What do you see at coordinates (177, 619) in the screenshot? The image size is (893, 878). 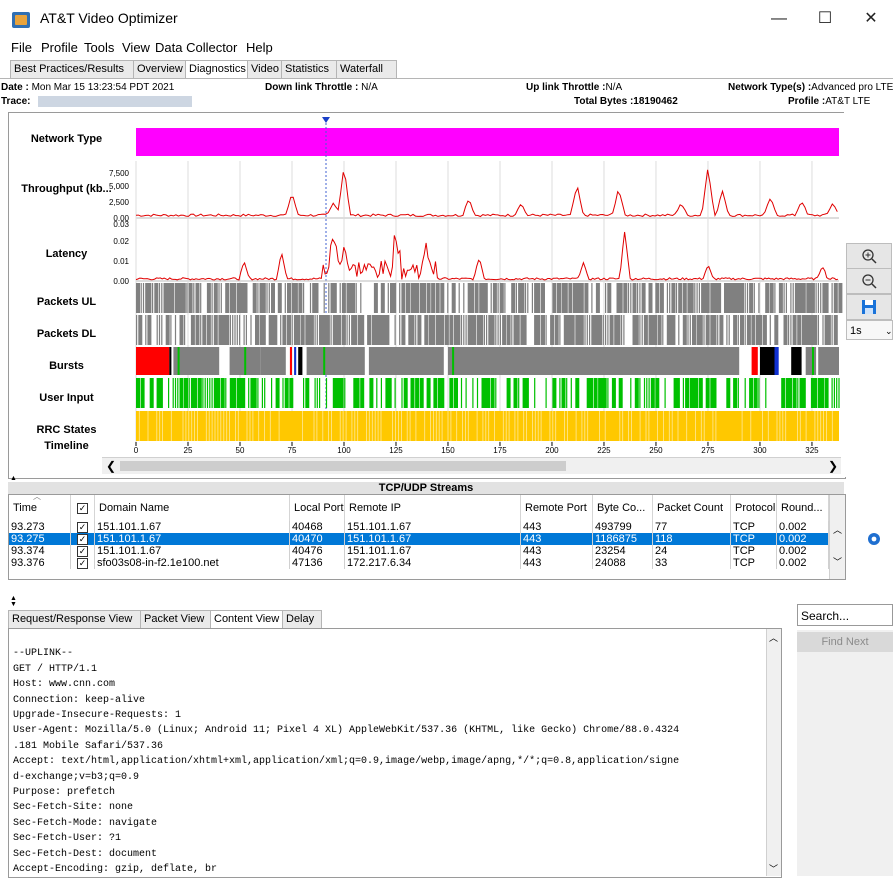 I see `tab-packet-view: Packet View` at bounding box center [177, 619].